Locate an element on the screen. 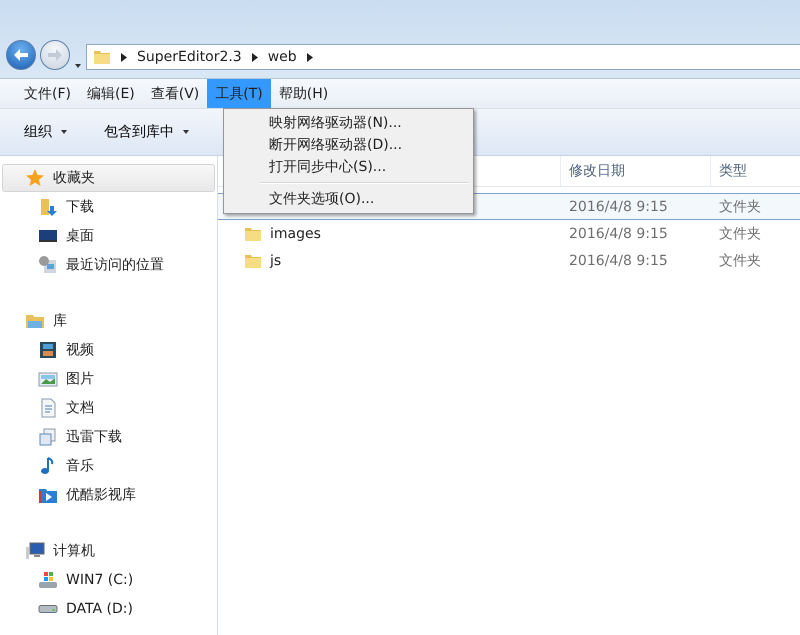 This screenshot has width=800, height=635. menu-item: 查看(V) is located at coordinates (175, 93).